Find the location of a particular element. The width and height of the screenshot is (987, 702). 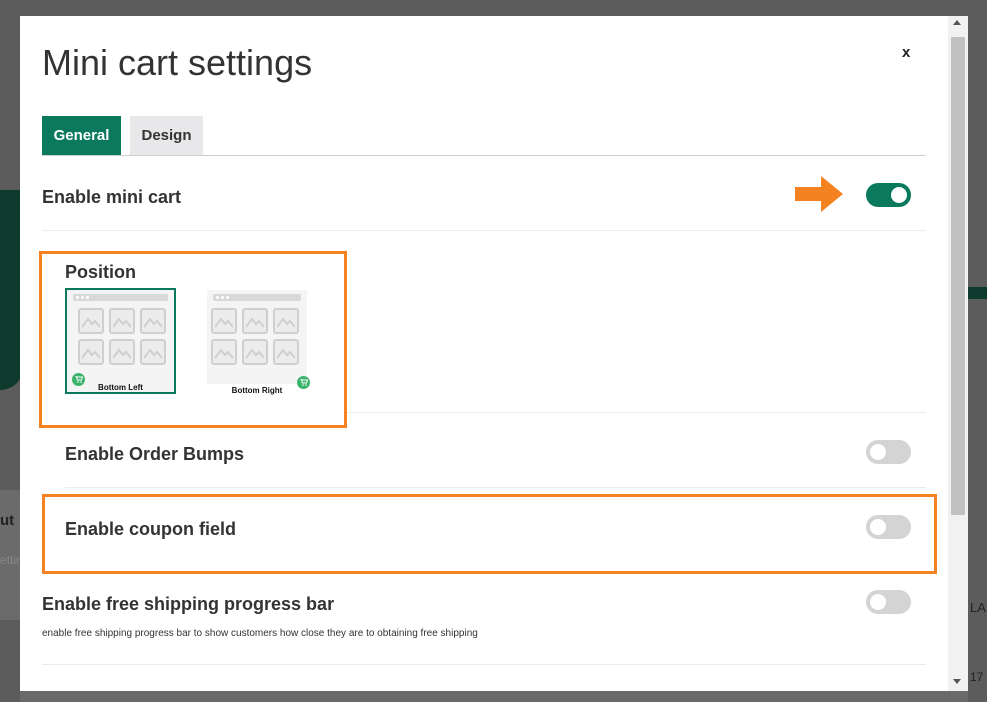

enable-mini-cart-label: Enable mini cart is located at coordinates (112, 197).